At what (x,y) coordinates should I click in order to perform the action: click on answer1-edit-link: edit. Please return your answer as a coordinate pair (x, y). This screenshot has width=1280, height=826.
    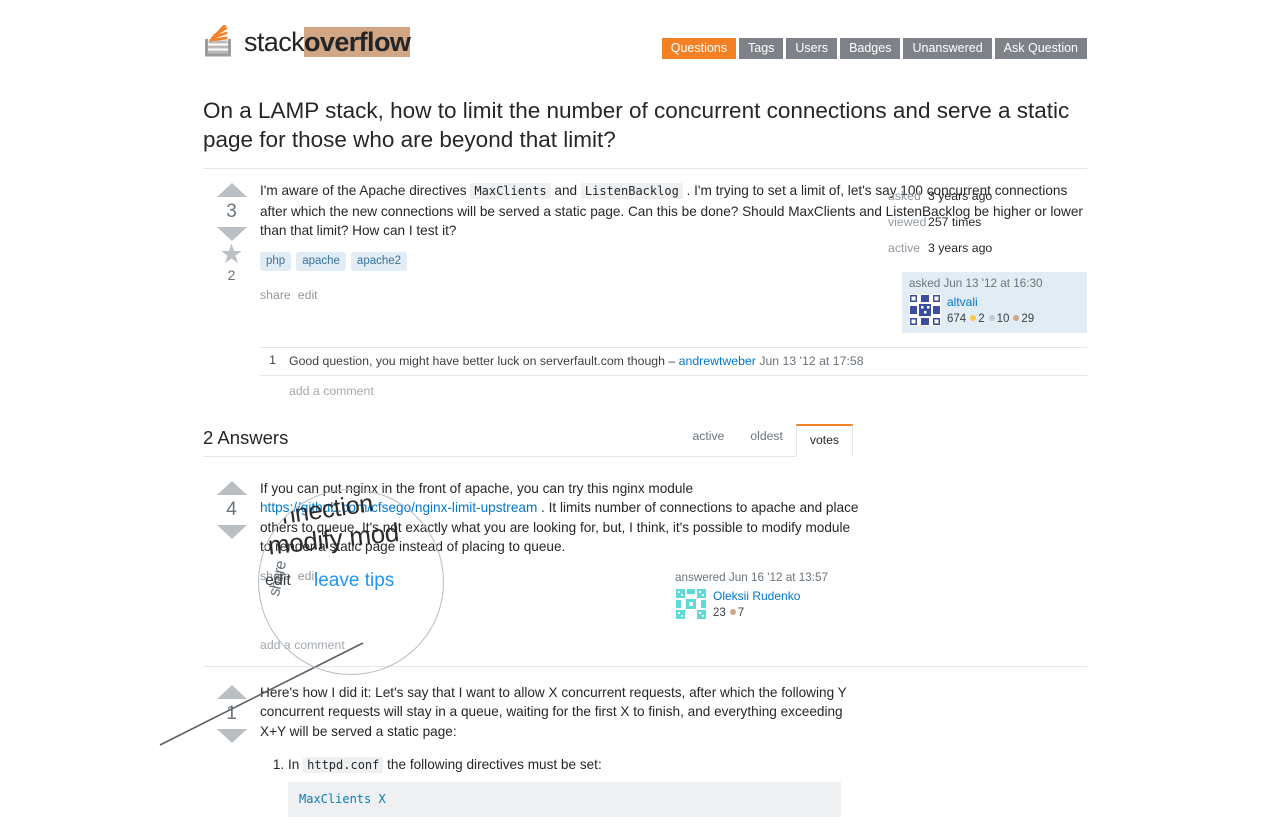
    Looking at the image, I should click on (308, 576).